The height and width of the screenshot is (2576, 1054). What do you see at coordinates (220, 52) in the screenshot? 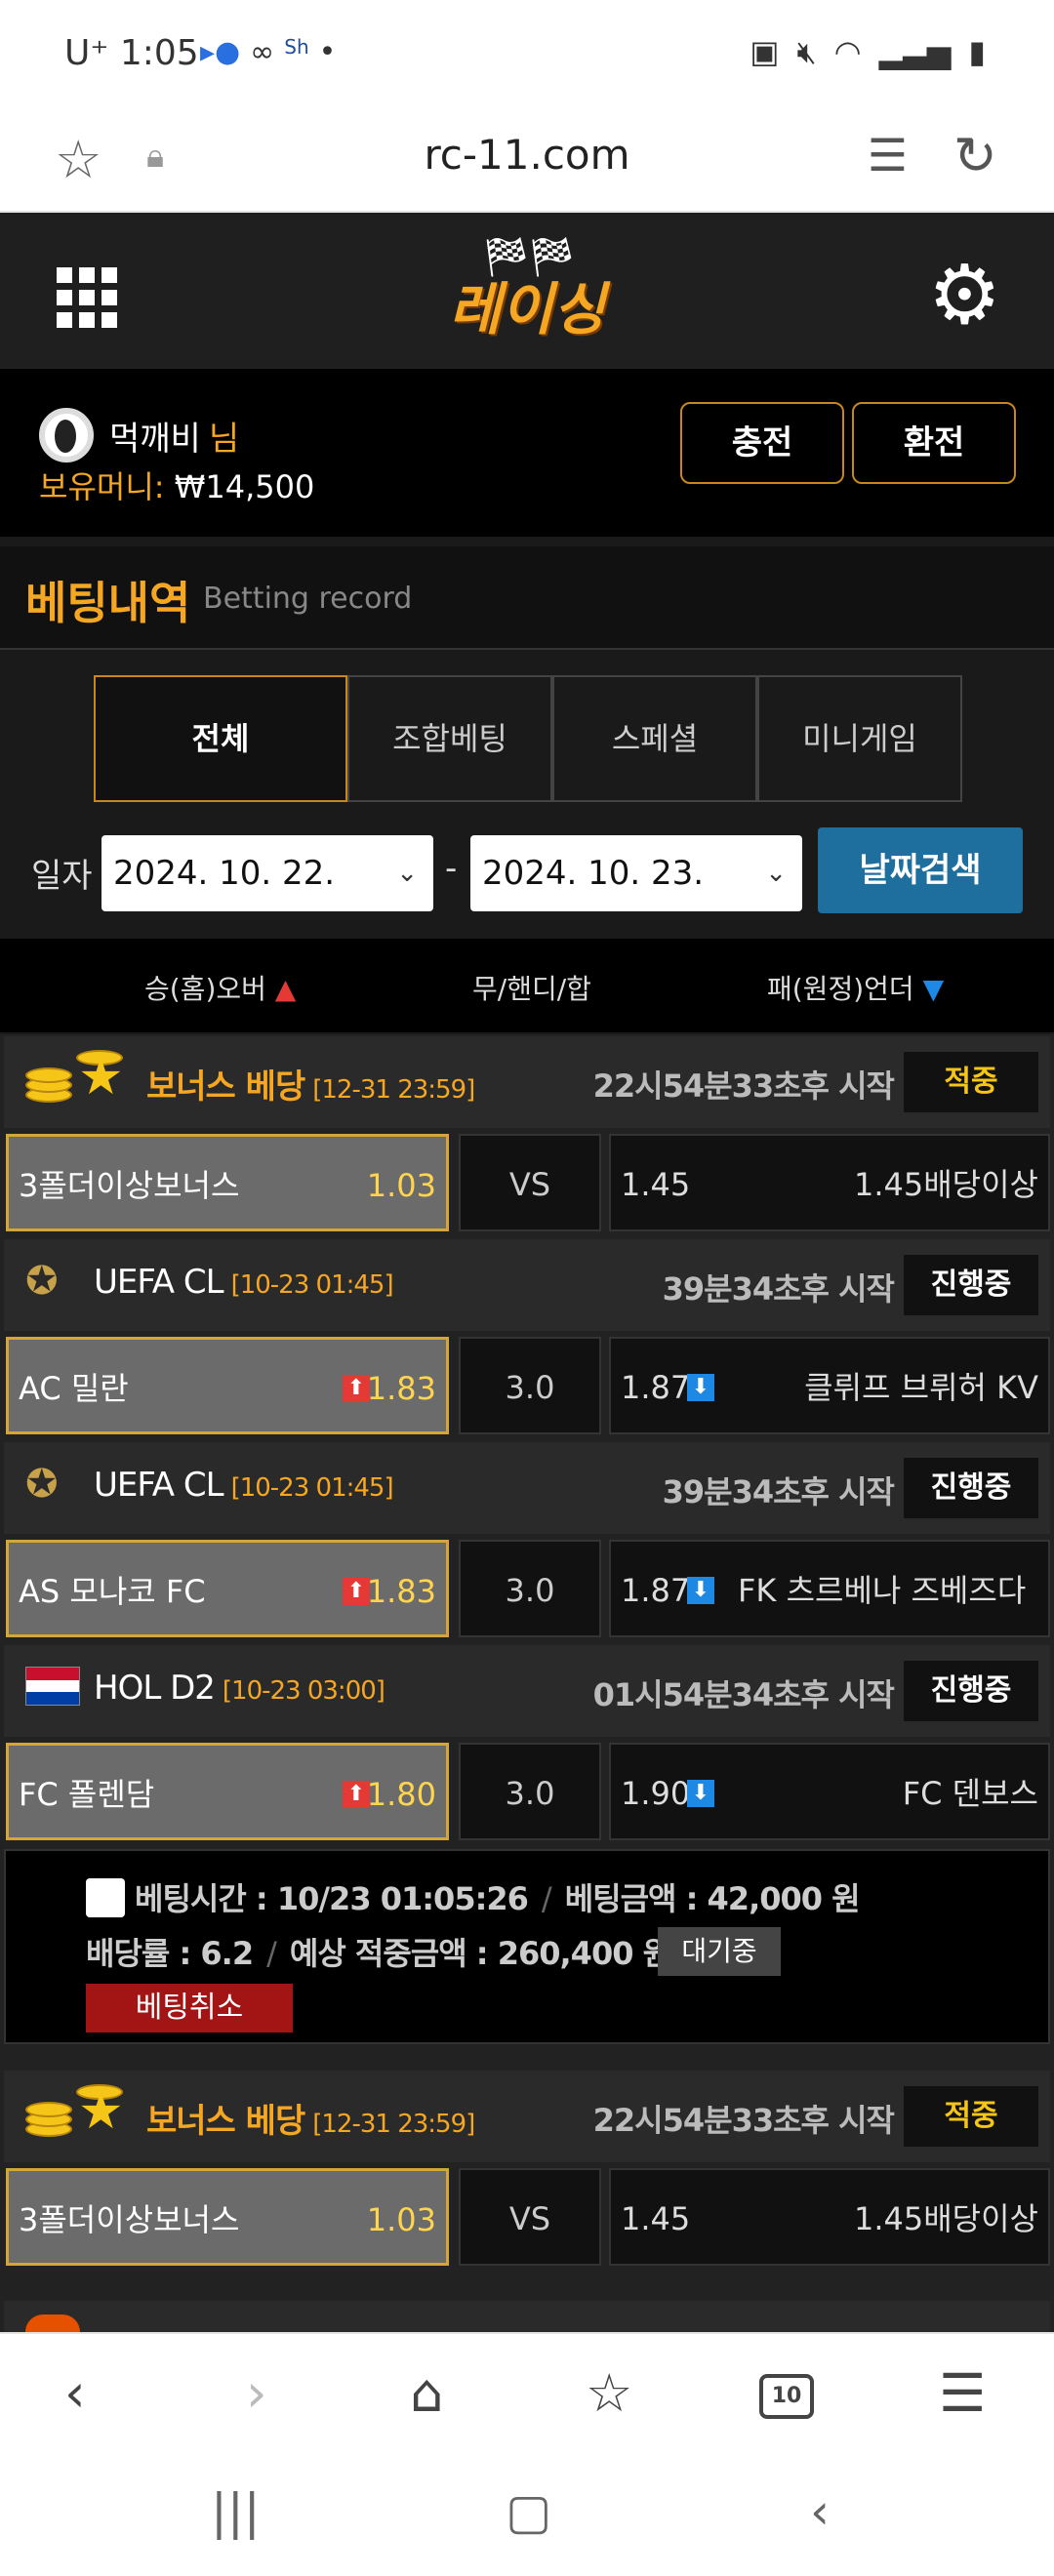
I see `media-icon: ▸●` at bounding box center [220, 52].